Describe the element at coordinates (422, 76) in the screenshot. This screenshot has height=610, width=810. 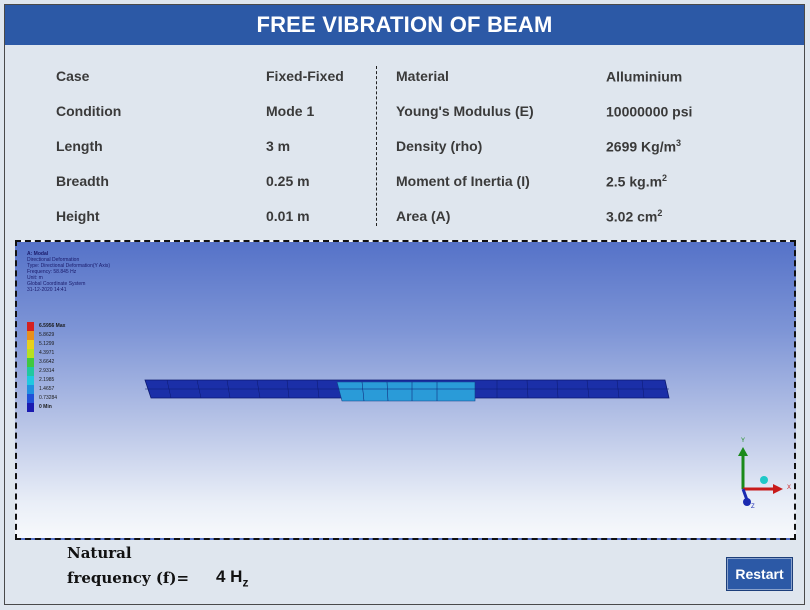
I see `param-label-material: Material` at that location.